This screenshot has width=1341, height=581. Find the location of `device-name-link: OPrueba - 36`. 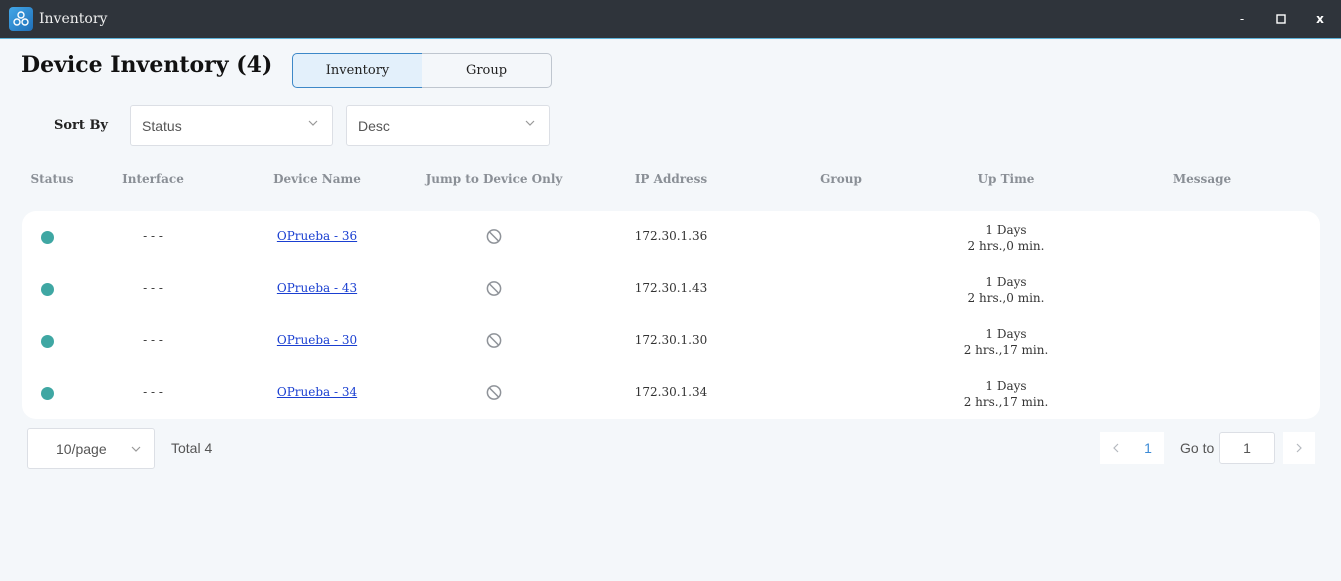

device-name-link: OPrueba - 36 is located at coordinates (317, 236).